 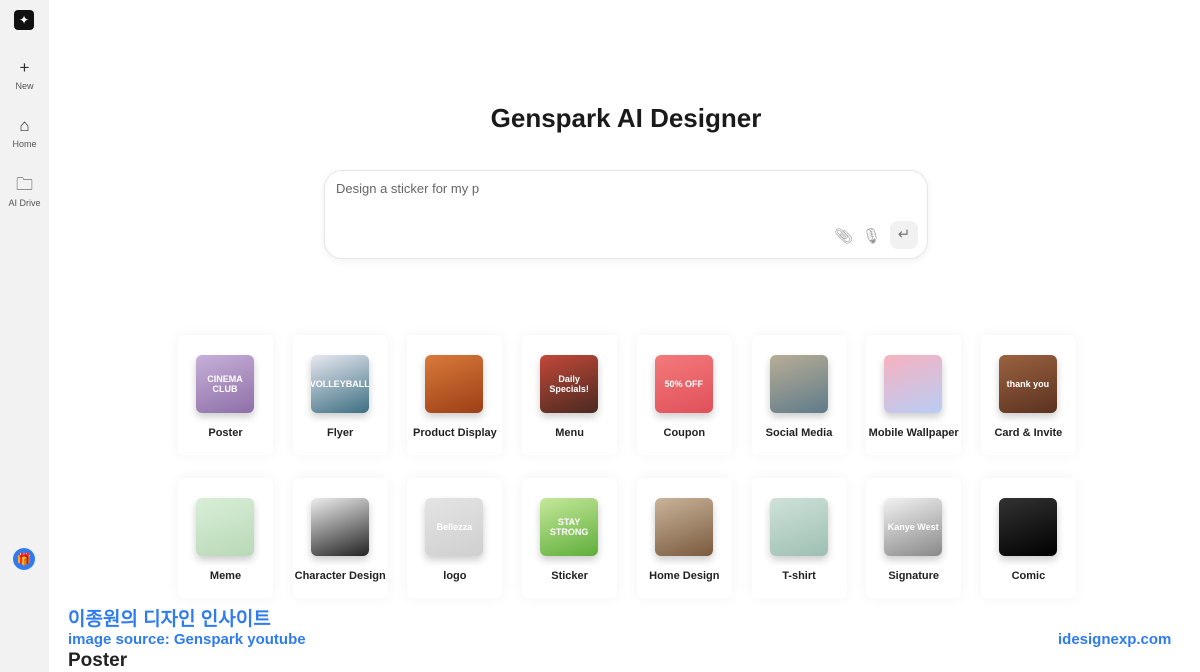 I want to click on thumbnail-text: Bellezza, so click(x=454, y=527).